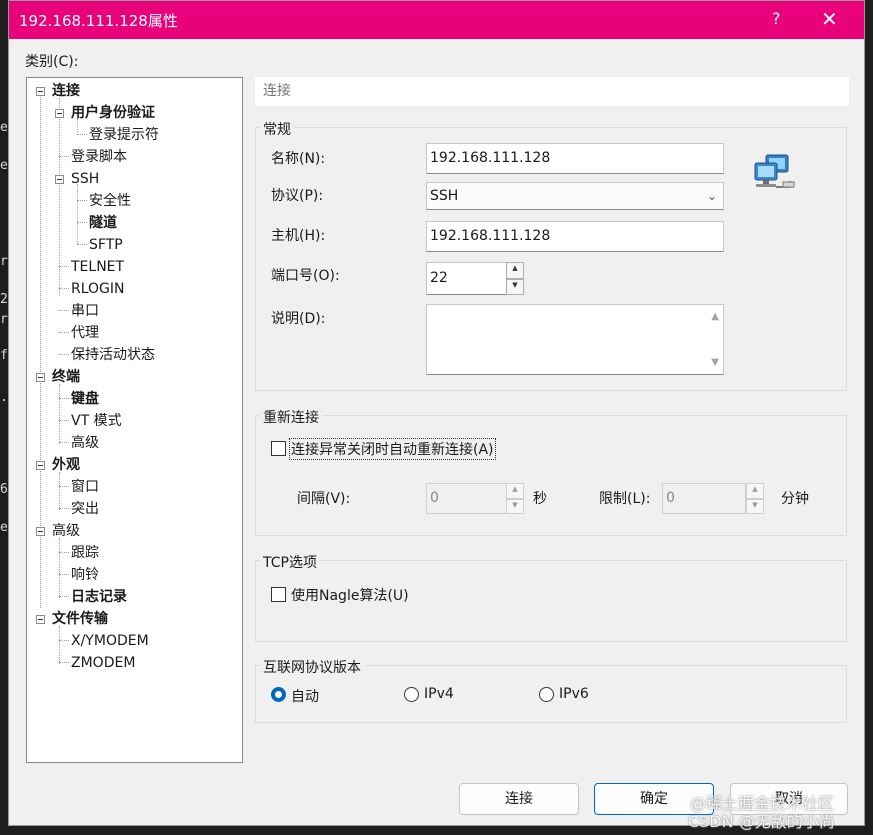 This screenshot has width=873, height=835. Describe the element at coordinates (411, 694) in the screenshot. I see `radio-ipv4` at that location.